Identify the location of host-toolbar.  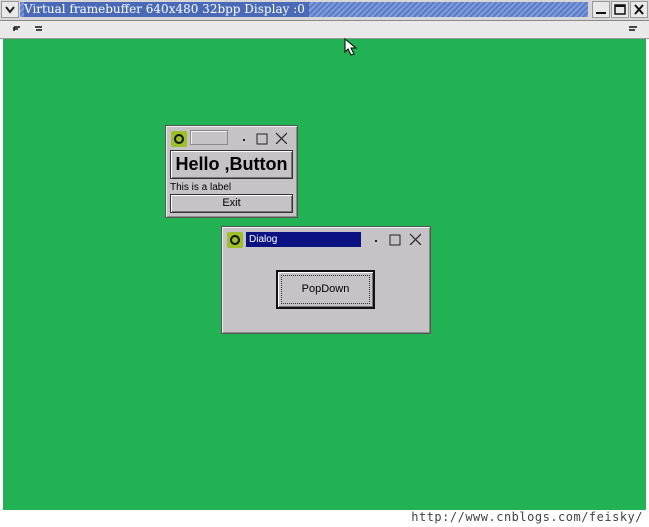
(324, 30).